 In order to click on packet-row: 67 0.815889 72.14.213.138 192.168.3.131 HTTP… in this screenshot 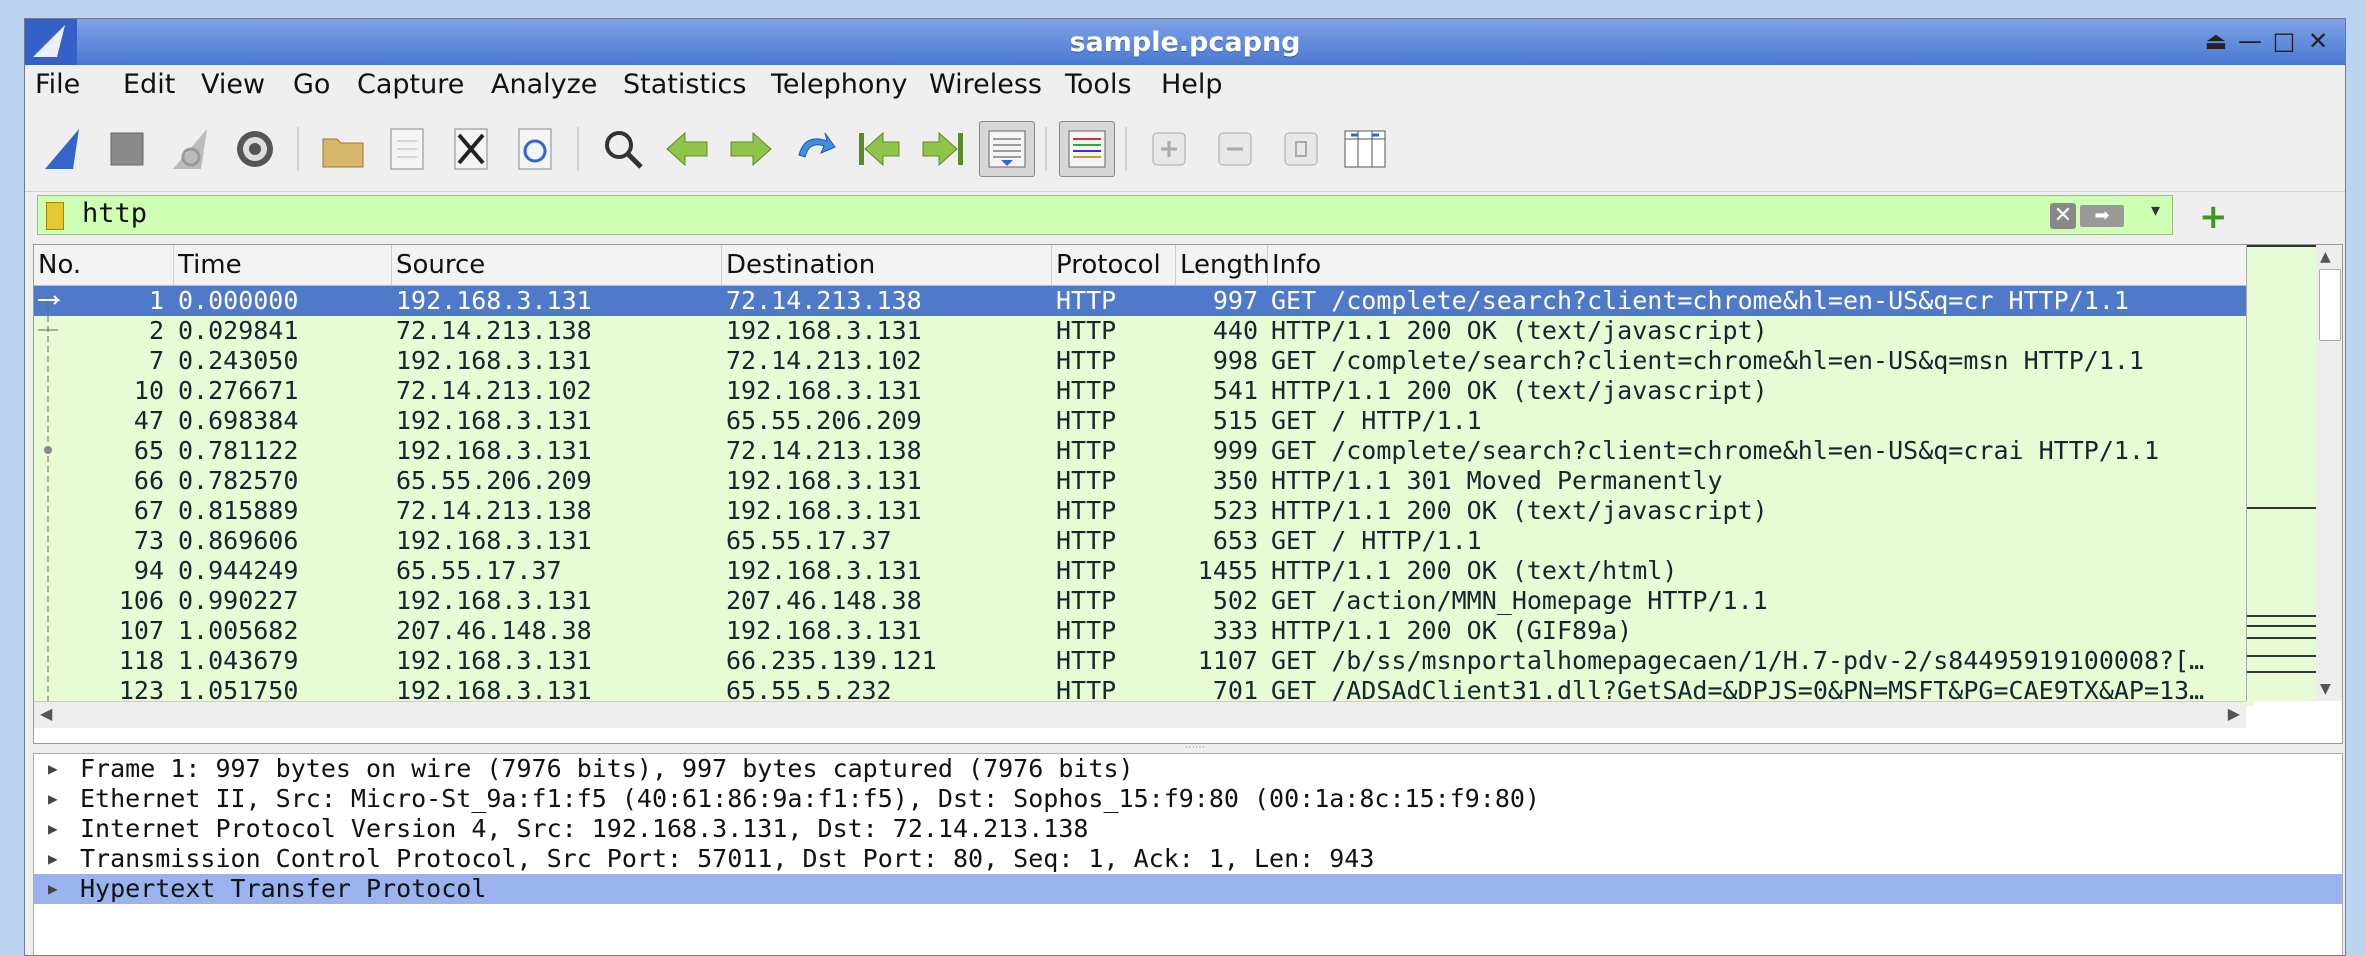, I will do `click(1144, 511)`.